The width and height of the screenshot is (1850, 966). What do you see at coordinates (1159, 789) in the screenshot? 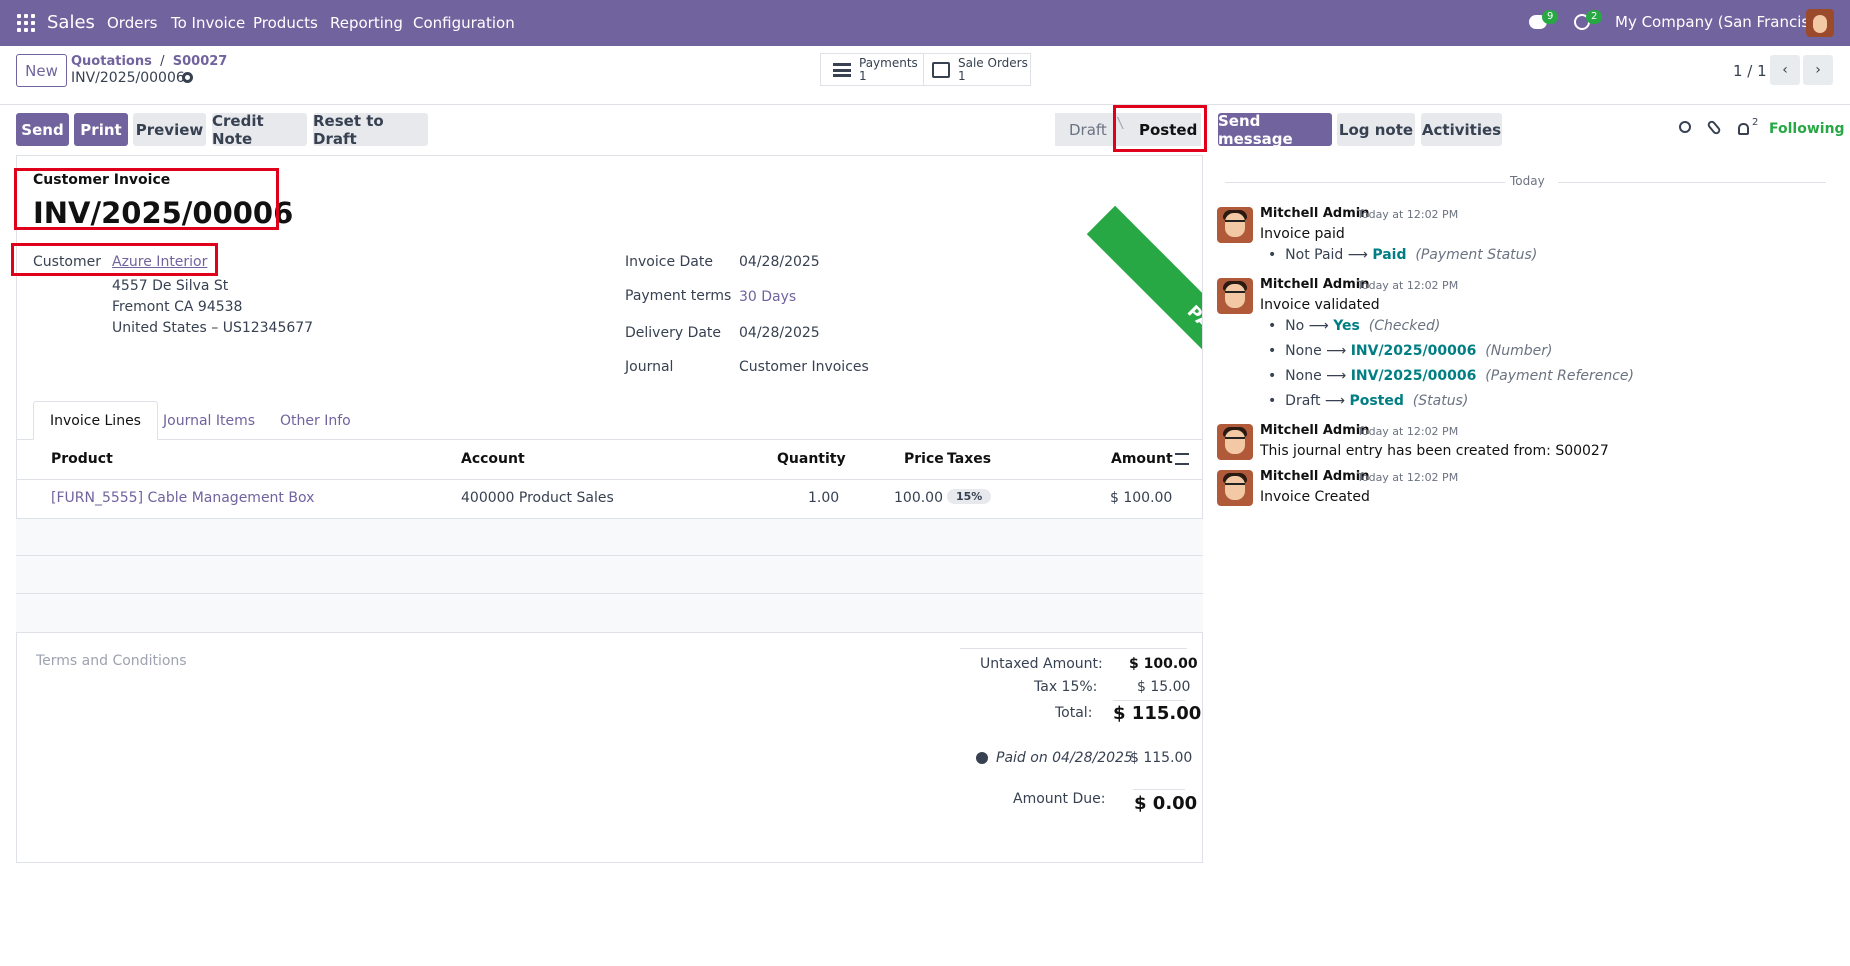
I see `due-divider` at bounding box center [1159, 789].